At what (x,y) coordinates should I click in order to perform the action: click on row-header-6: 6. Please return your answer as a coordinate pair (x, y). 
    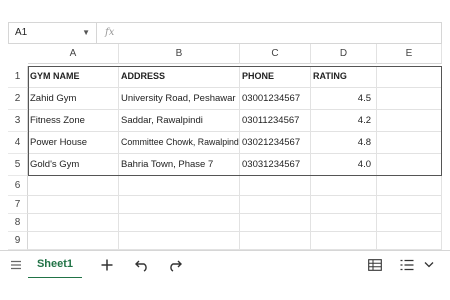
    Looking at the image, I should click on (18, 186).